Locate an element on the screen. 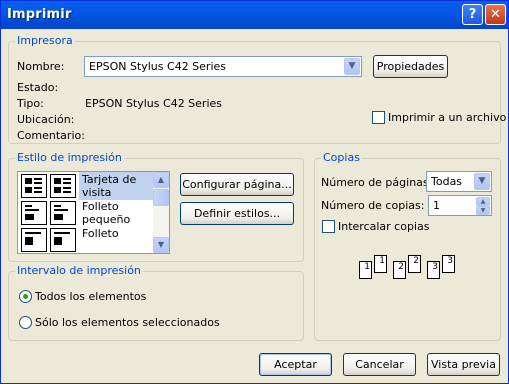 This screenshot has width=509, height=384. location-label: Ubicación: is located at coordinates (46, 119).